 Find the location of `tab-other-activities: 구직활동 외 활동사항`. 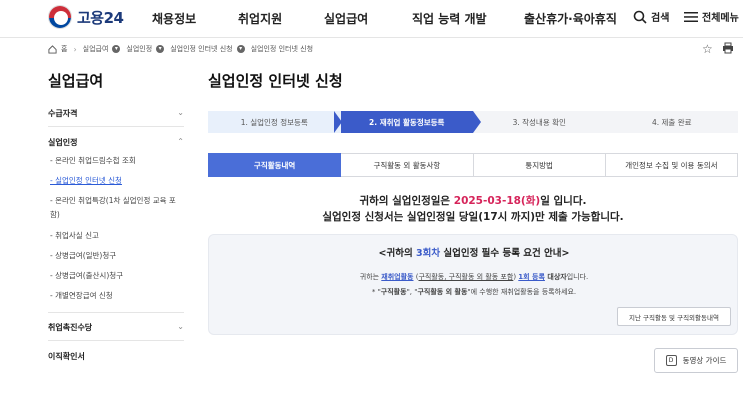

tab-other-activities: 구직활동 외 활동사항 is located at coordinates (407, 165).